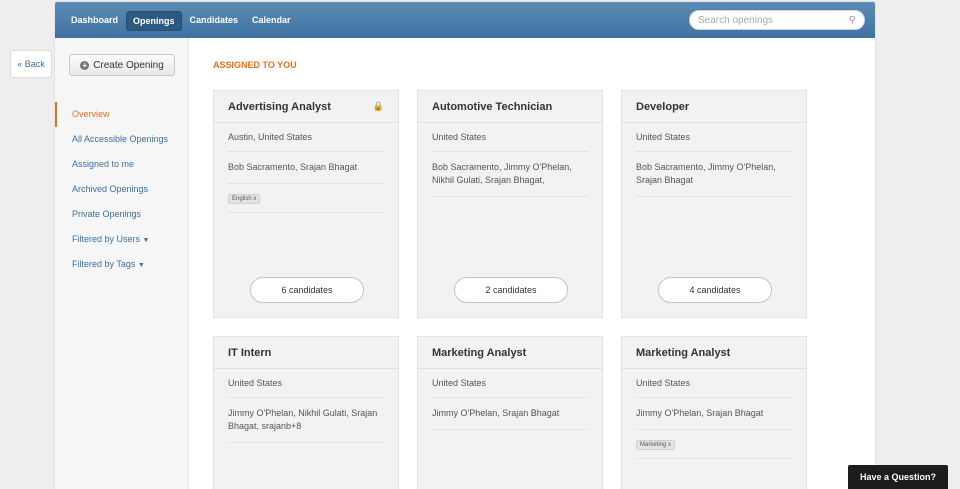 Image resolution: width=960 pixels, height=489 pixels. What do you see at coordinates (122, 139) in the screenshot?
I see `sidebar-item-all-accessible: All Accessible Openings` at bounding box center [122, 139].